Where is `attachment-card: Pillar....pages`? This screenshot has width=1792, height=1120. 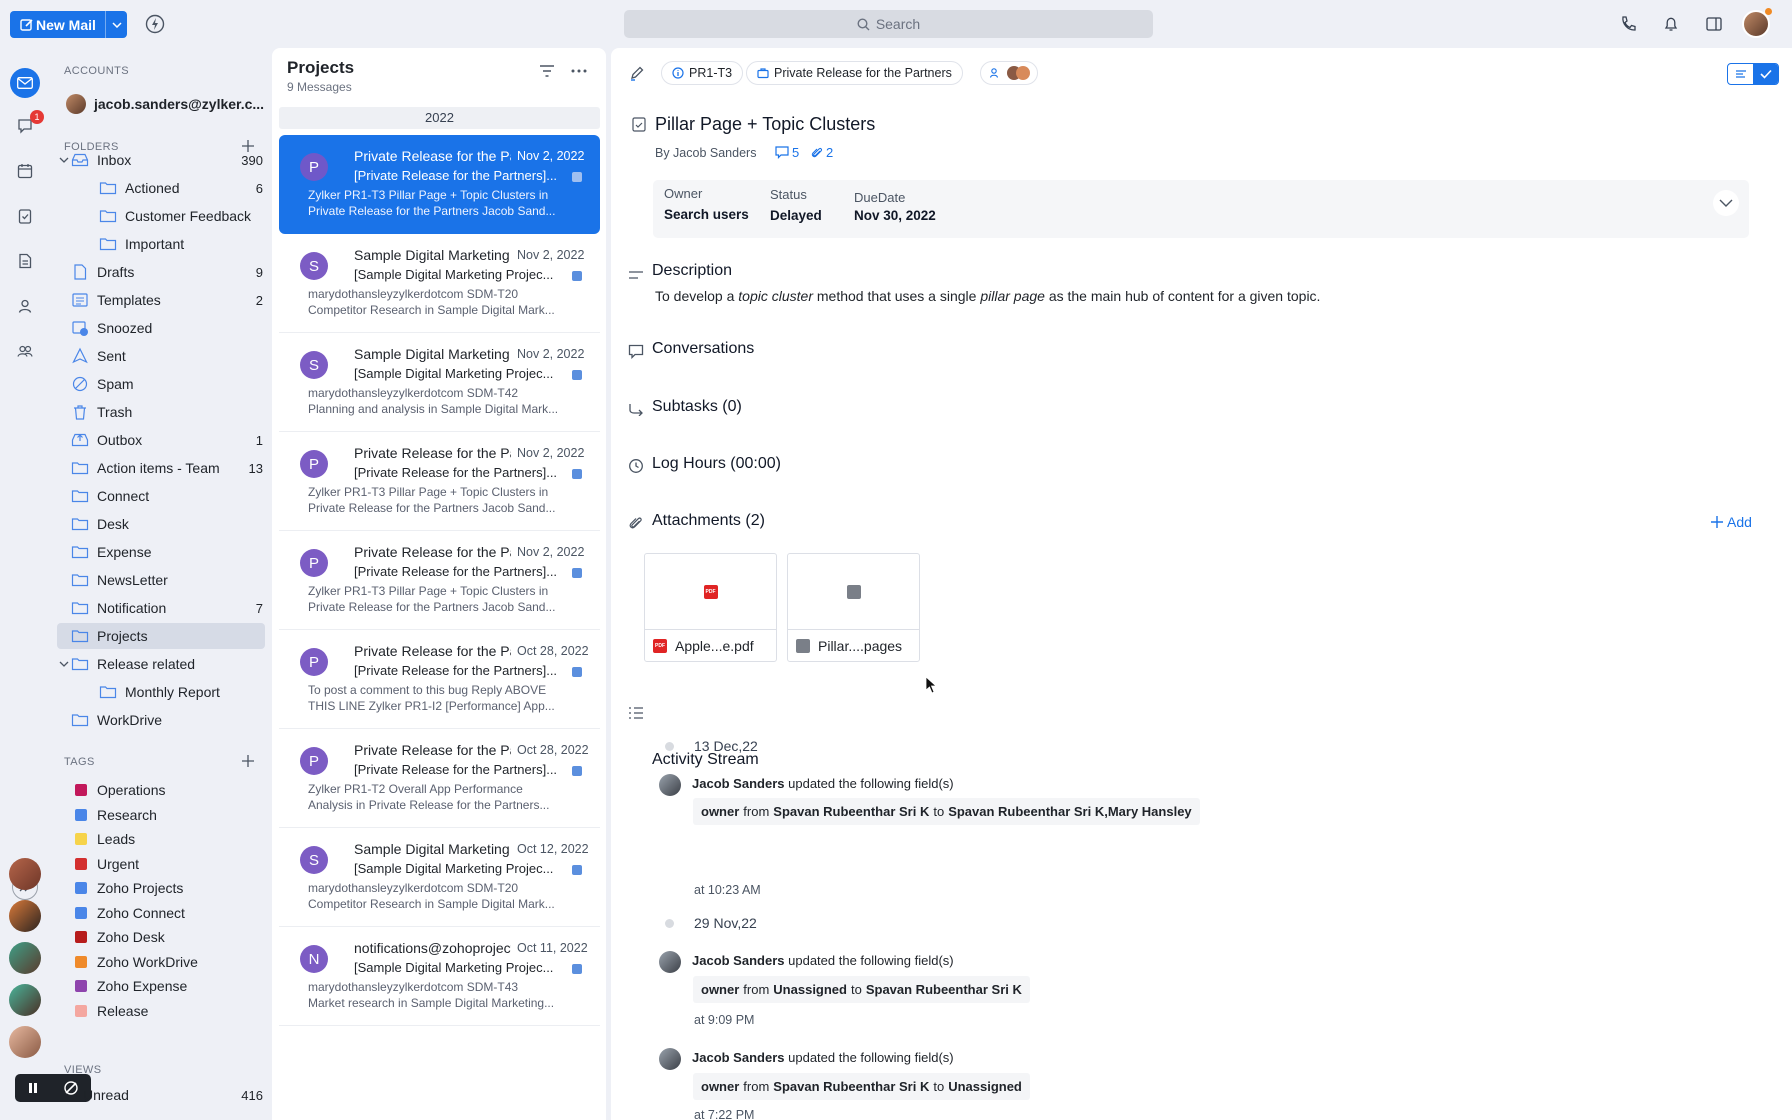
attachment-card: Pillar....pages is located at coordinates (853, 607).